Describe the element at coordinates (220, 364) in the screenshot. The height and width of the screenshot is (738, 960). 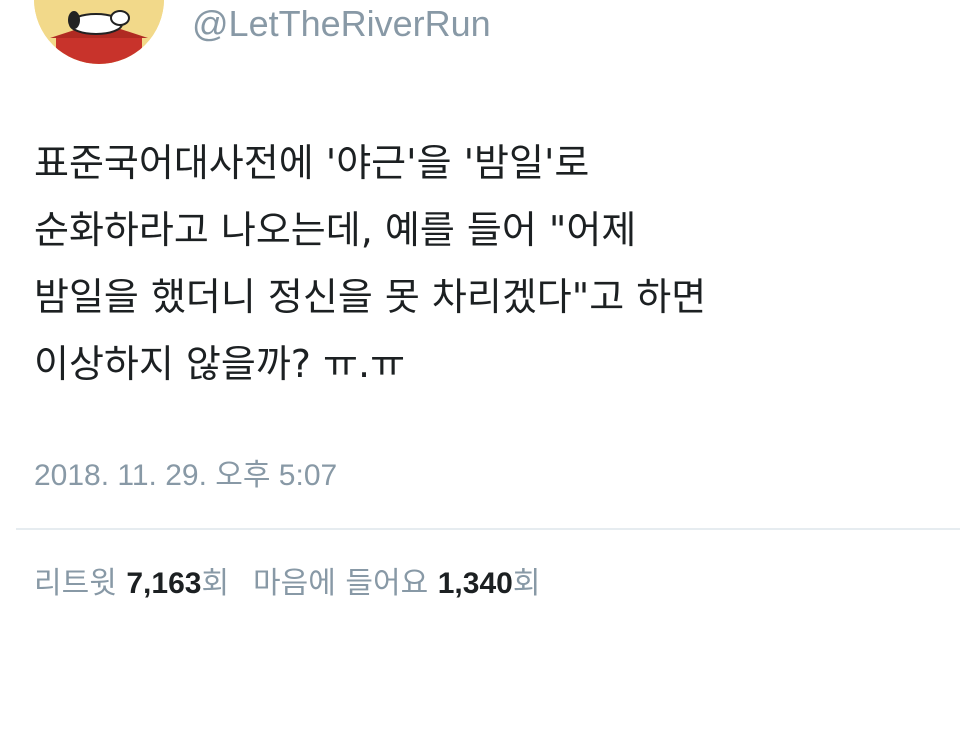
I see `tweet-text-line: 이상하지 않을까? ㅠ.ㅠ` at that location.